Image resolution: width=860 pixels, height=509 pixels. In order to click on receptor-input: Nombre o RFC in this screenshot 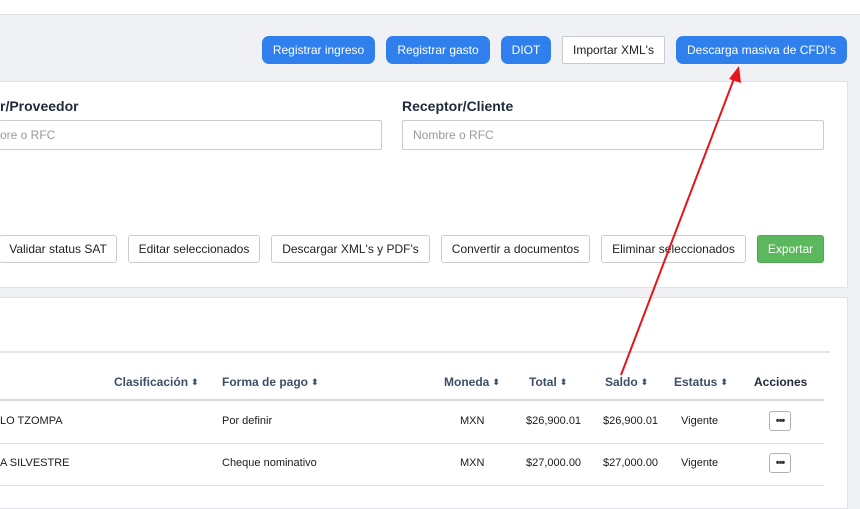, I will do `click(613, 135)`.